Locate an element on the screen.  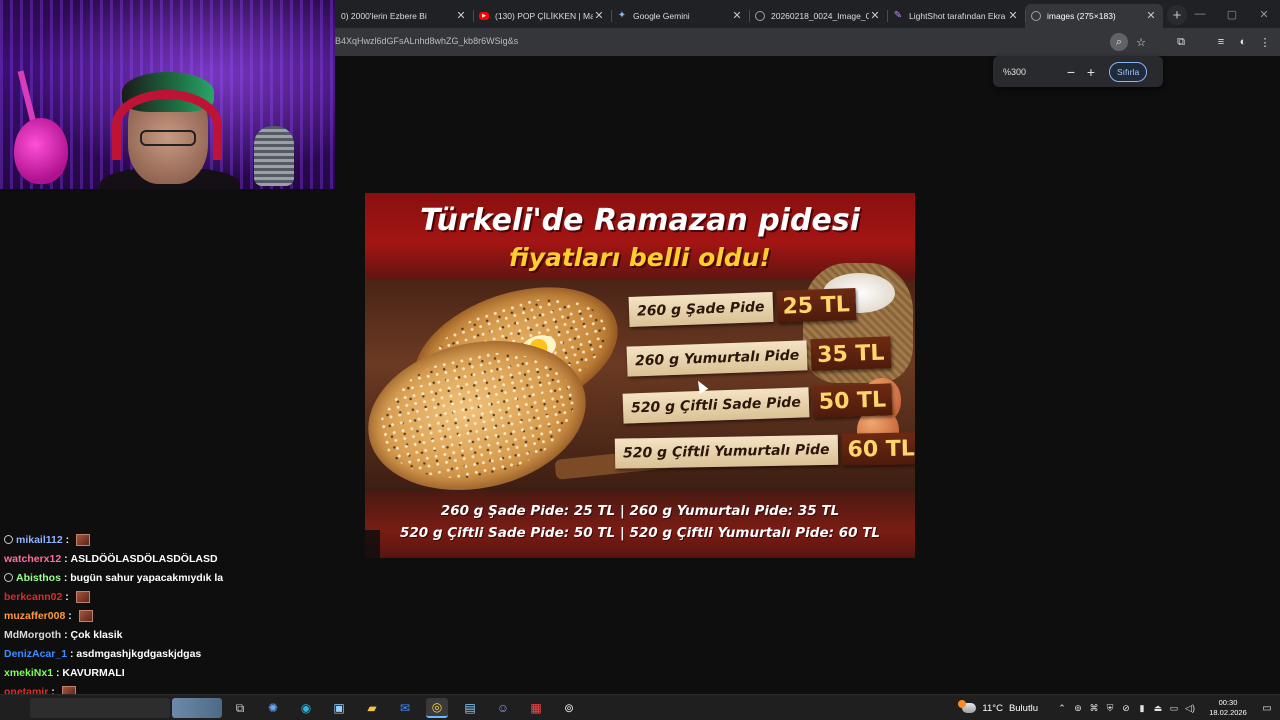
weather-condition: Bulutlu is located at coordinates (1023, 708).